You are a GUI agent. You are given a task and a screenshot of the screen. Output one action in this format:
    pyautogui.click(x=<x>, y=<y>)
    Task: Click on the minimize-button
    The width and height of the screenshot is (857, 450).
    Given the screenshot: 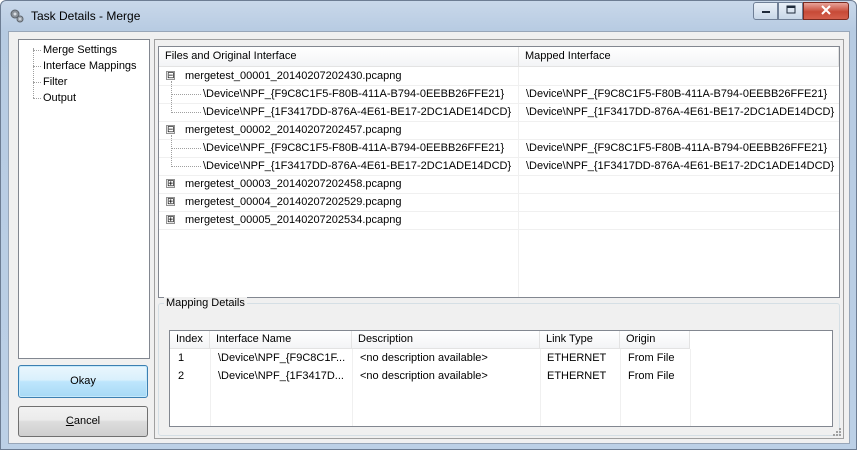 What is the action you would take?
    pyautogui.click(x=765, y=11)
    